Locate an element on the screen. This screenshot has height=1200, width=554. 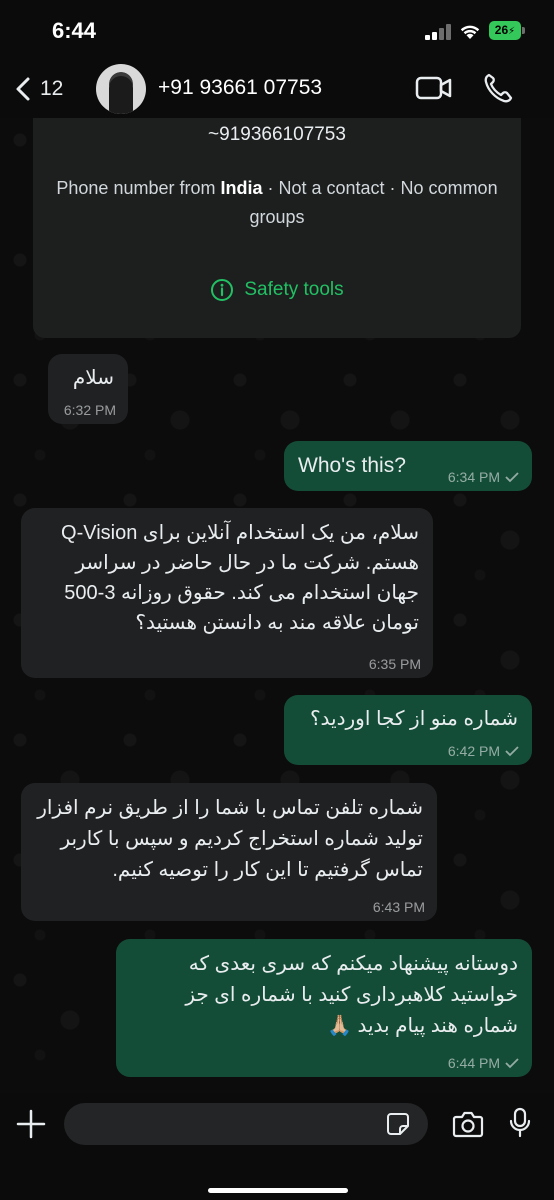
camera-button is located at coordinates (468, 1124).